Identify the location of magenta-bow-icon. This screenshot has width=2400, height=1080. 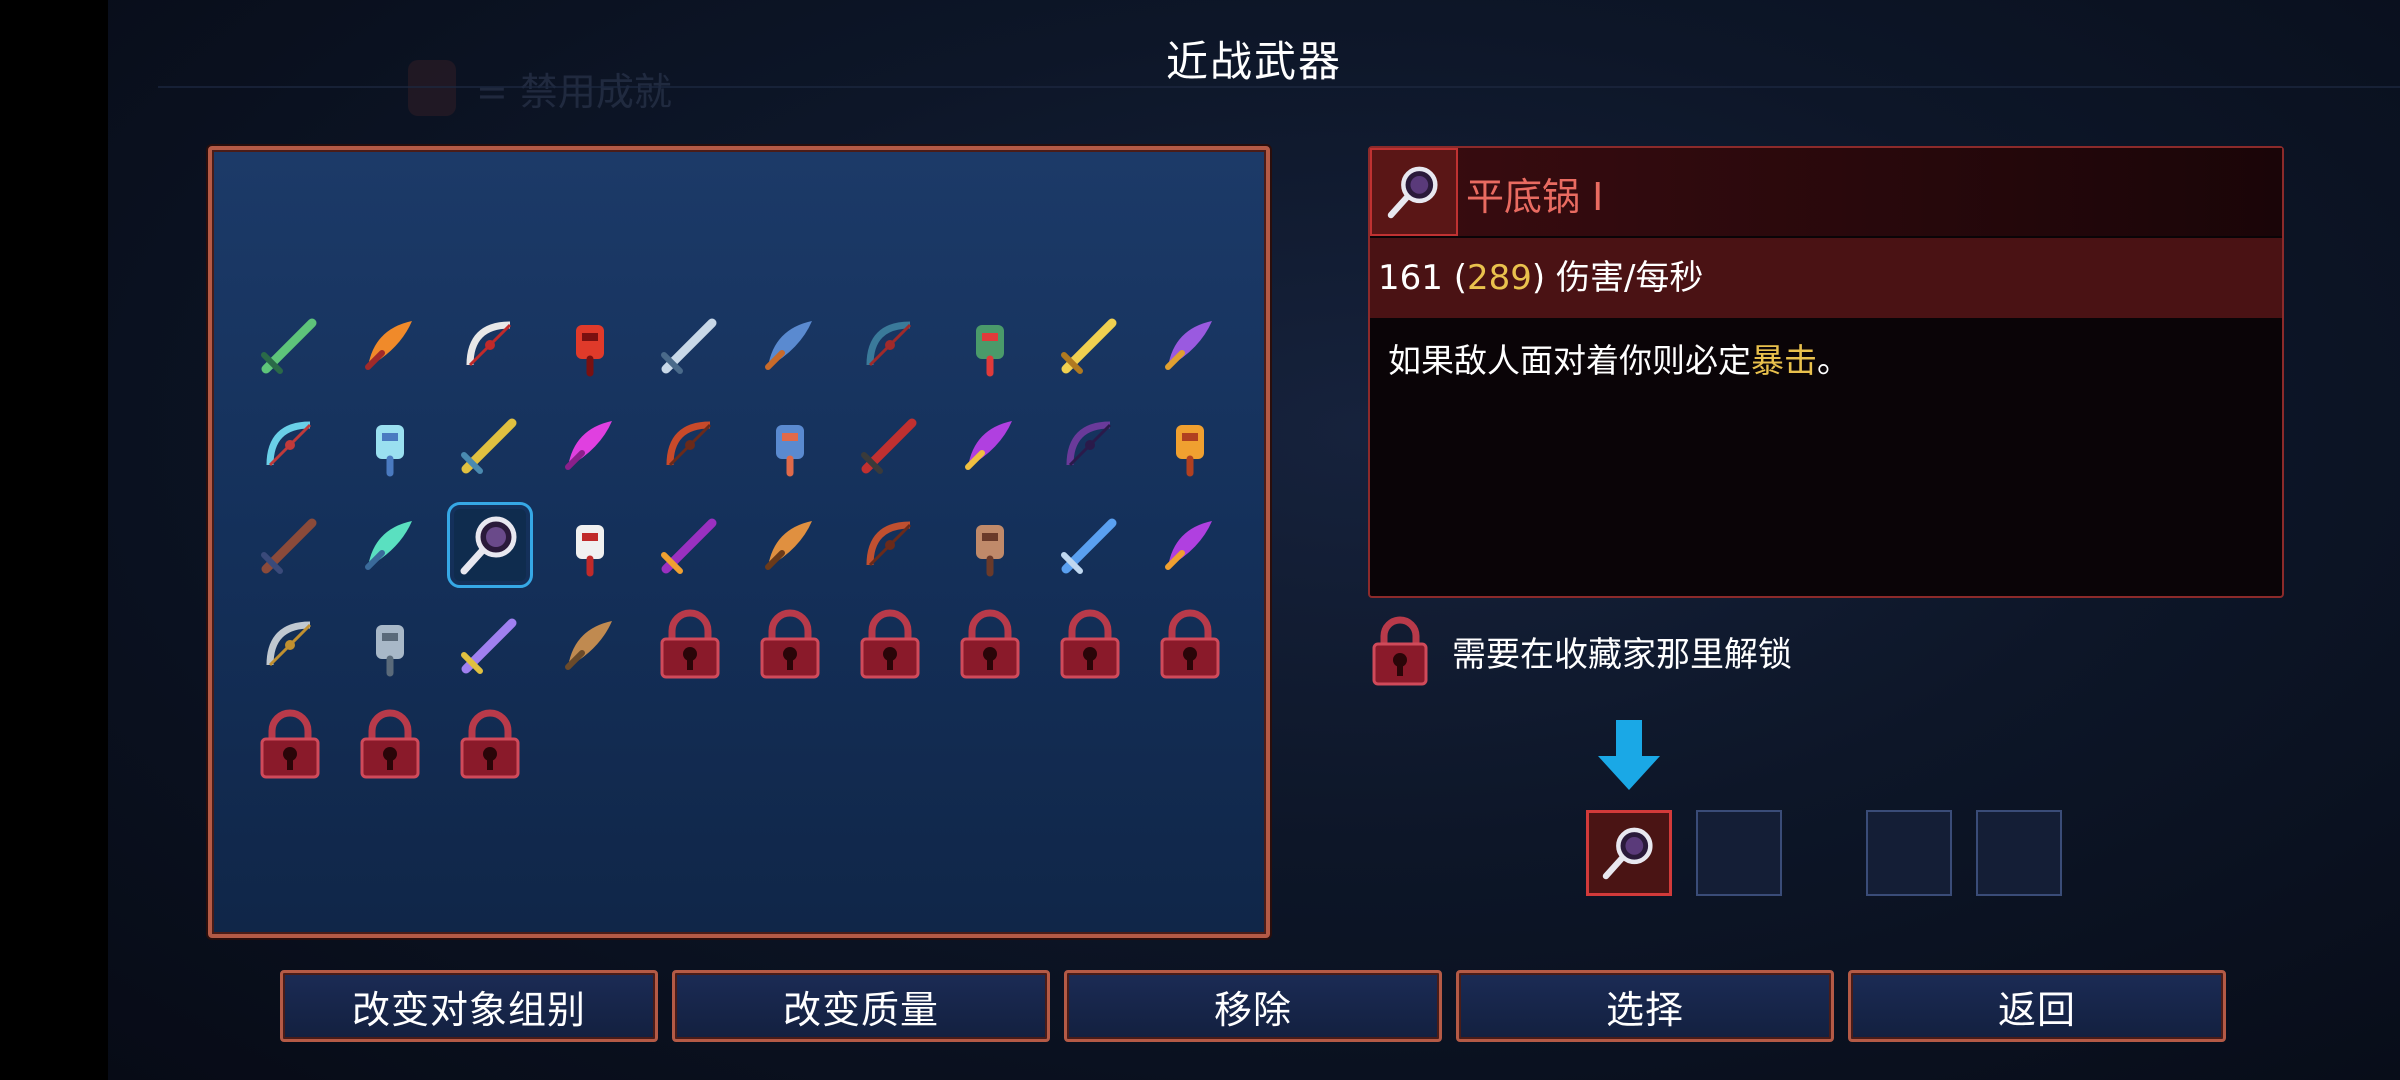
(590, 445).